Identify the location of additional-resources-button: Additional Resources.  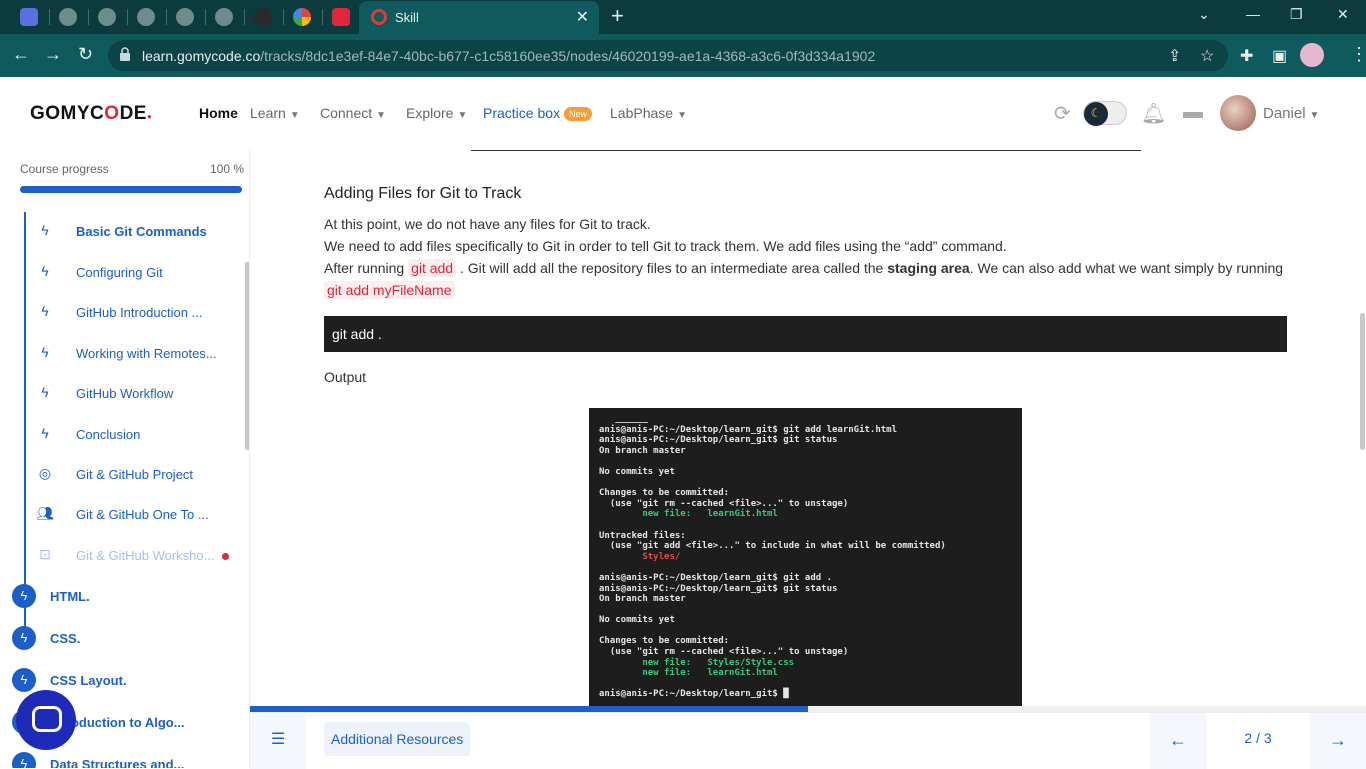
(397, 739).